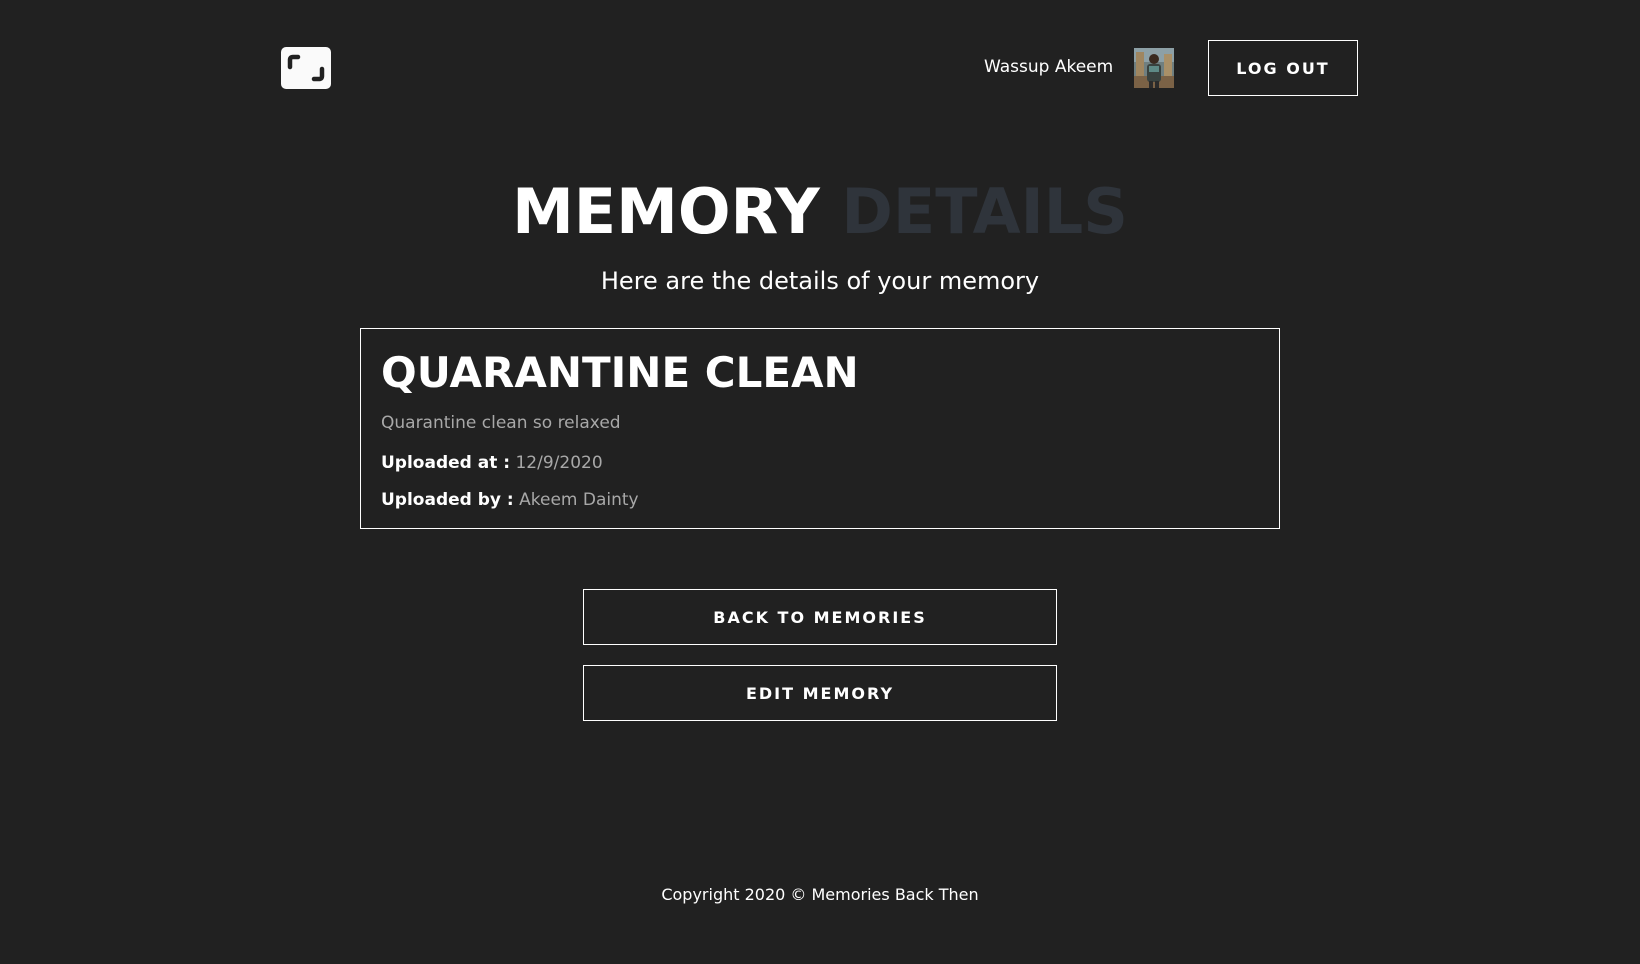 Image resolution: width=1640 pixels, height=964 pixels. I want to click on user-photo, so click(1154, 68).